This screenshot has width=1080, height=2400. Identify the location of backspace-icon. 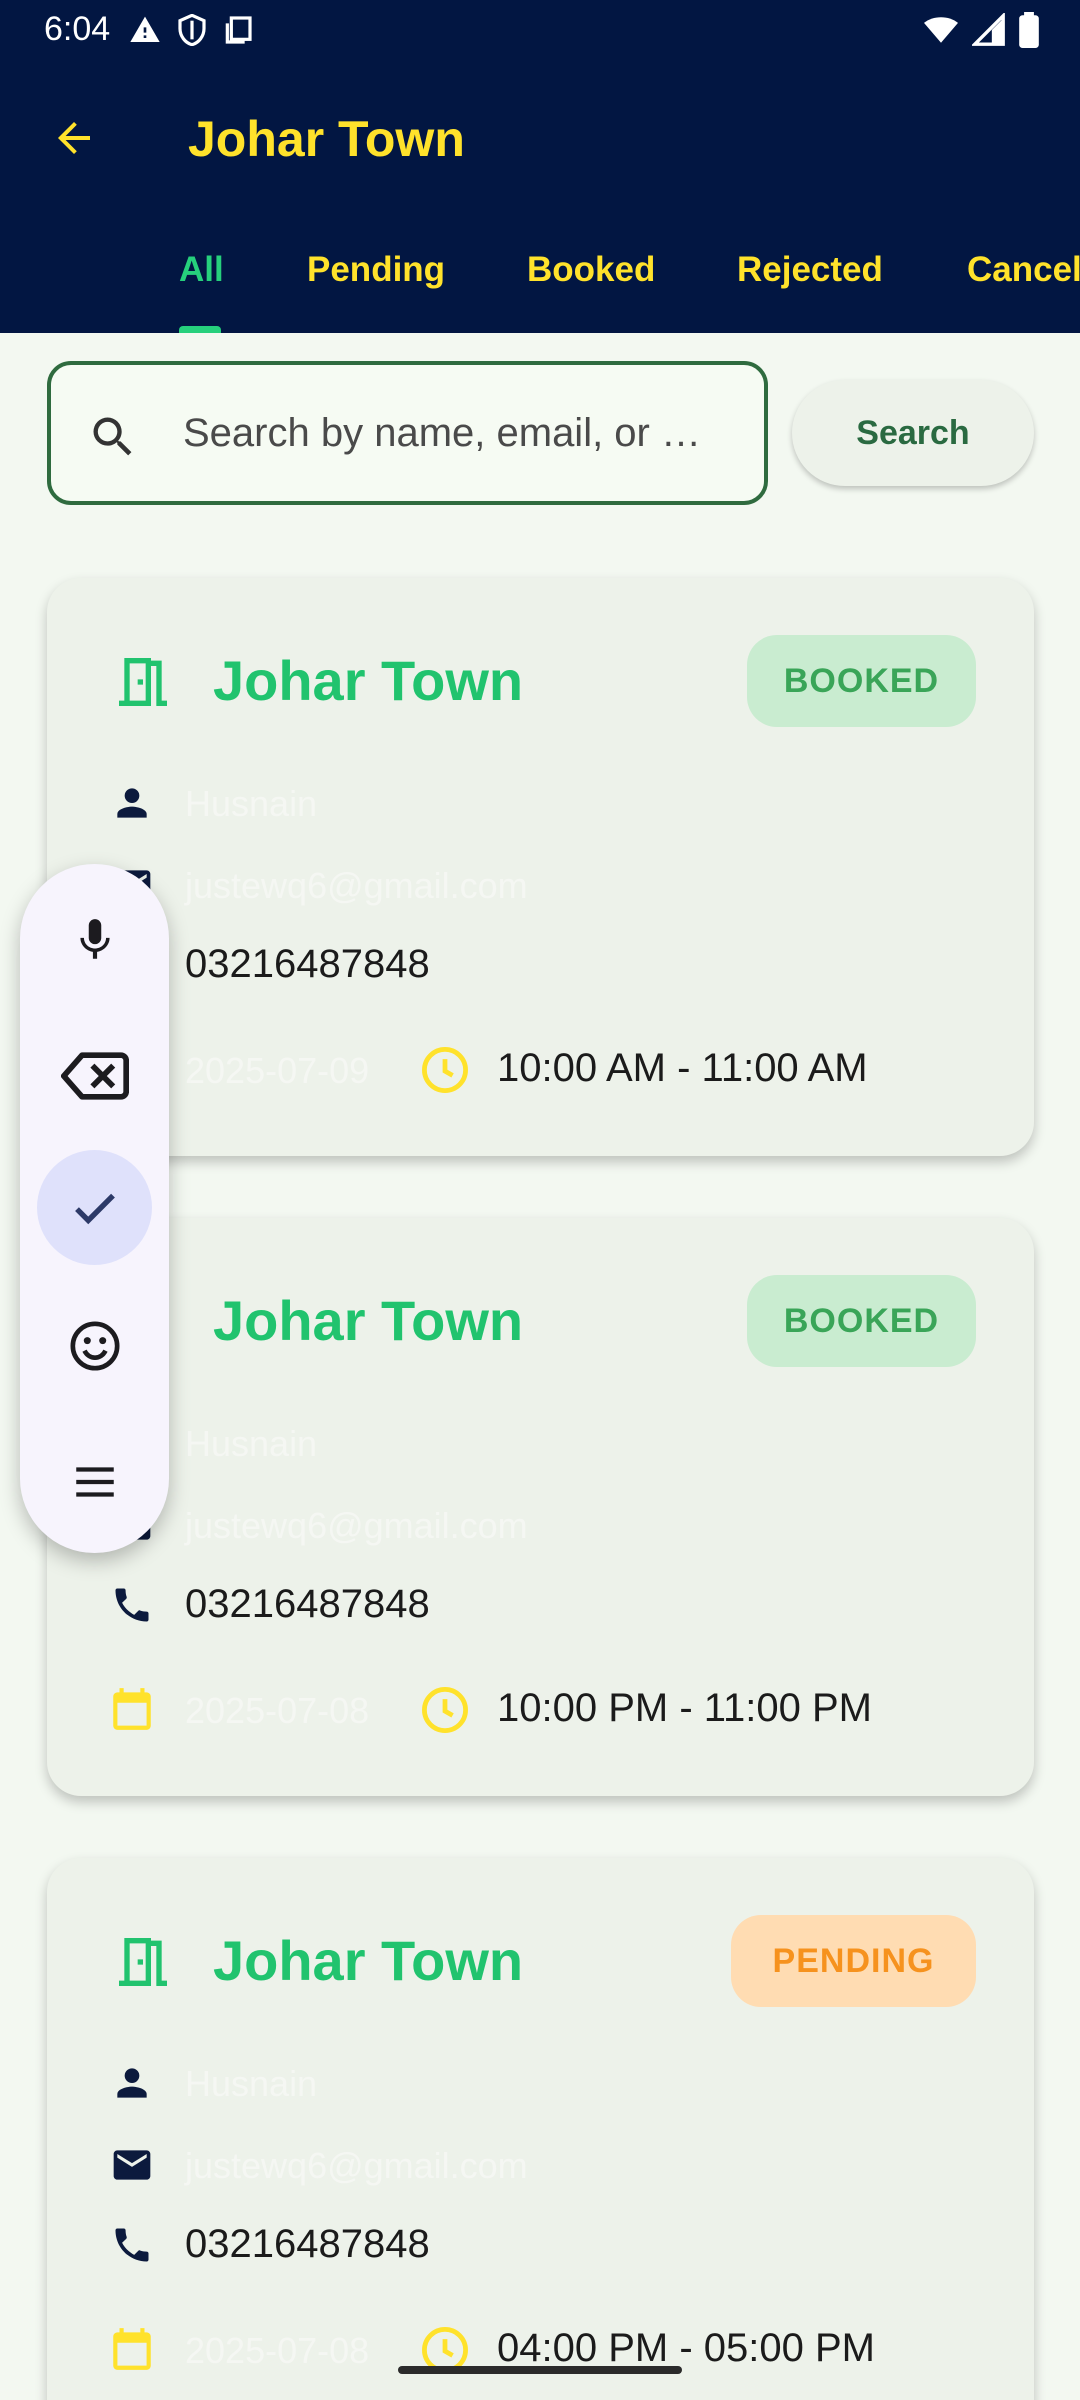
(94, 1075).